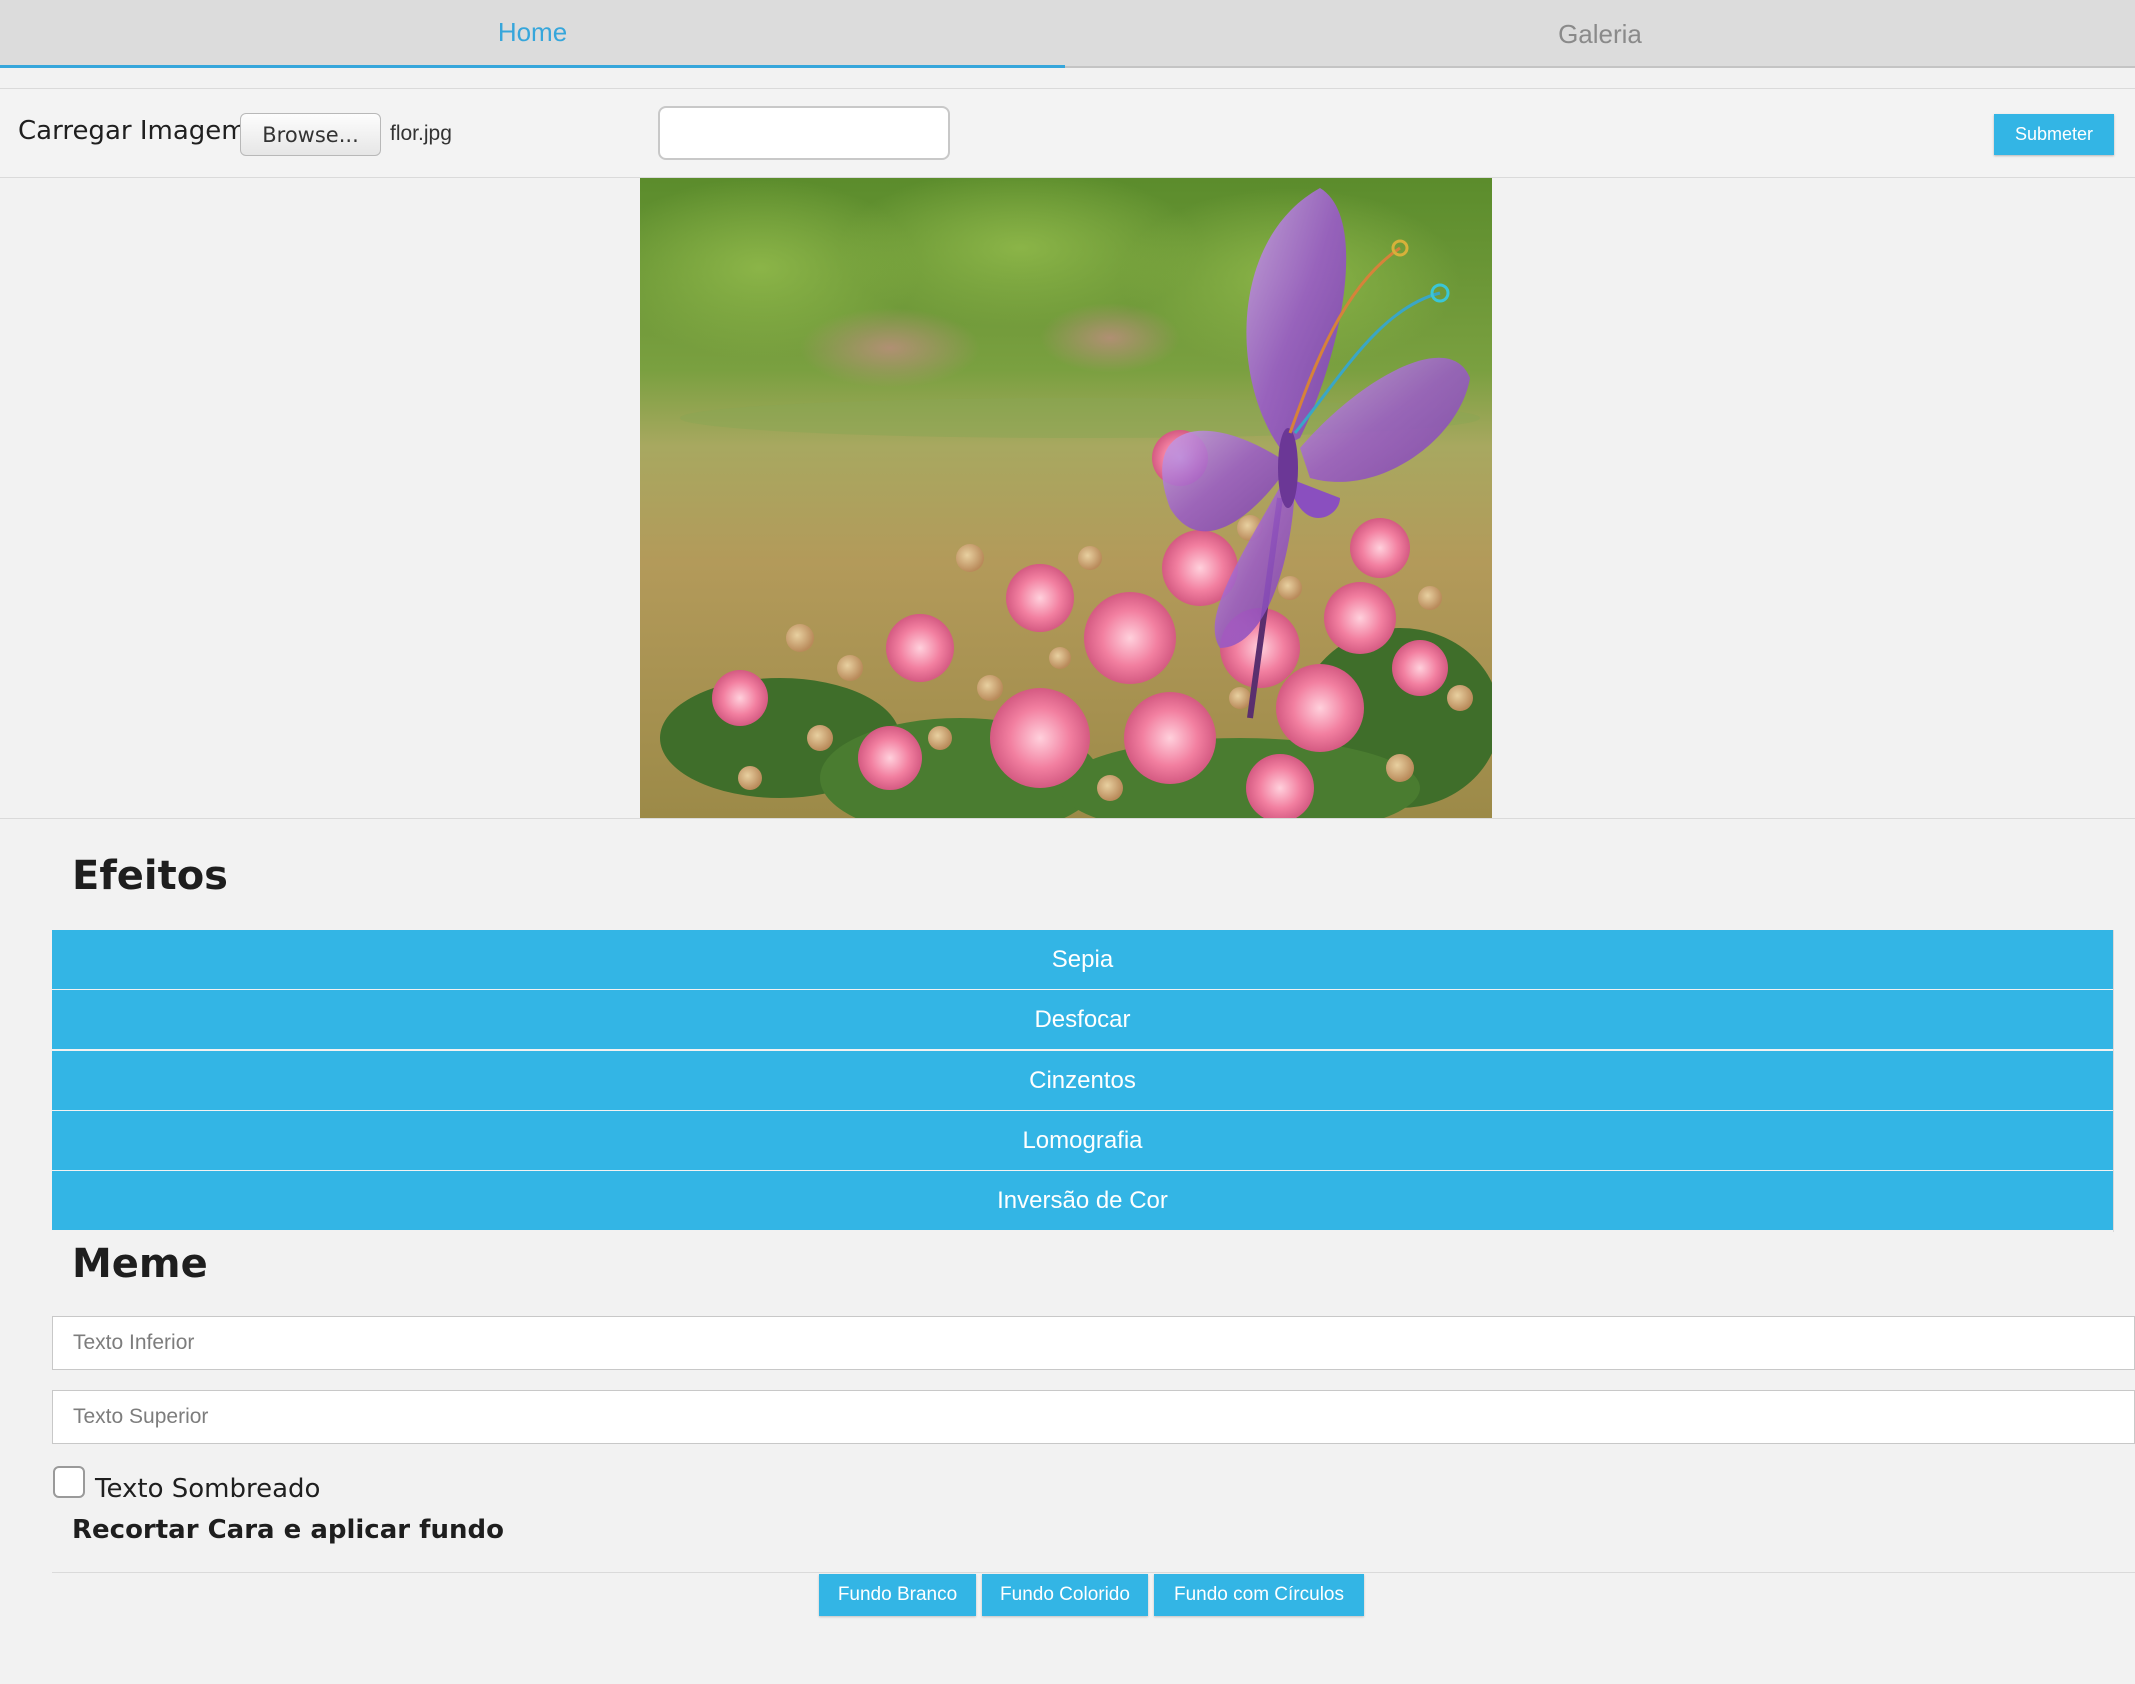 This screenshot has height=1684, width=2135. What do you see at coordinates (421, 133) in the screenshot?
I see `selected-filename: flor.jpg` at bounding box center [421, 133].